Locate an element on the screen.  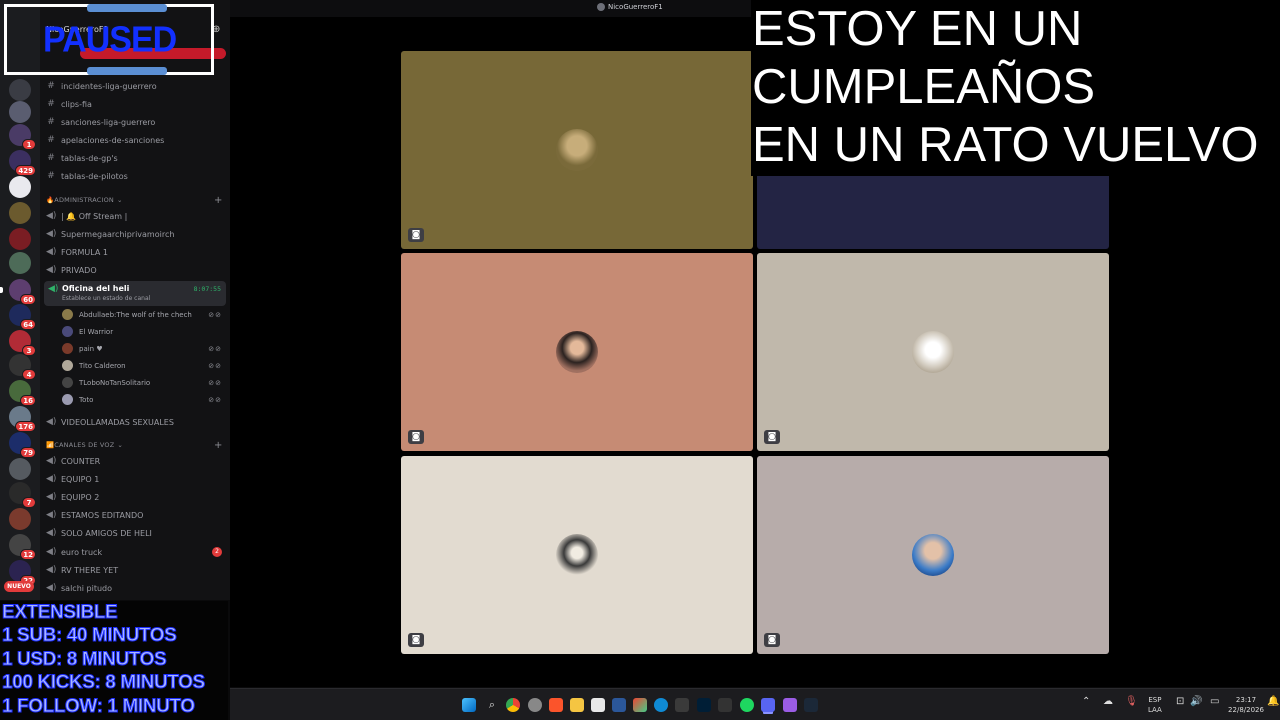
search-icon: ⌕ is located at coordinates (492, 705).